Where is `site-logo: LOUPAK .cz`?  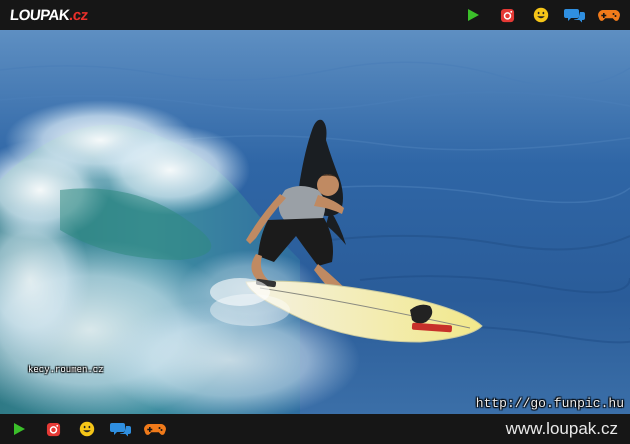
site-logo: LOUPAK .cz is located at coordinates (49, 15).